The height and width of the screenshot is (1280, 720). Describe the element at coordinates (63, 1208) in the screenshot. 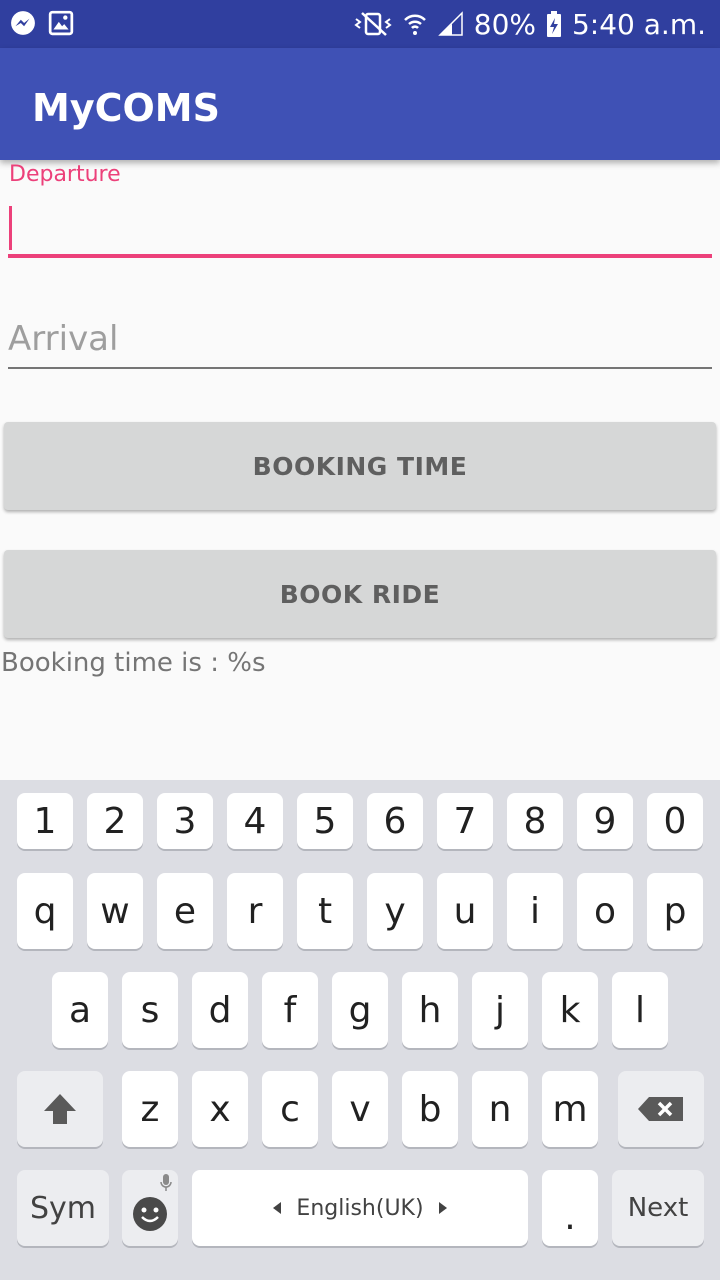

I see `sym-key: Sym` at that location.